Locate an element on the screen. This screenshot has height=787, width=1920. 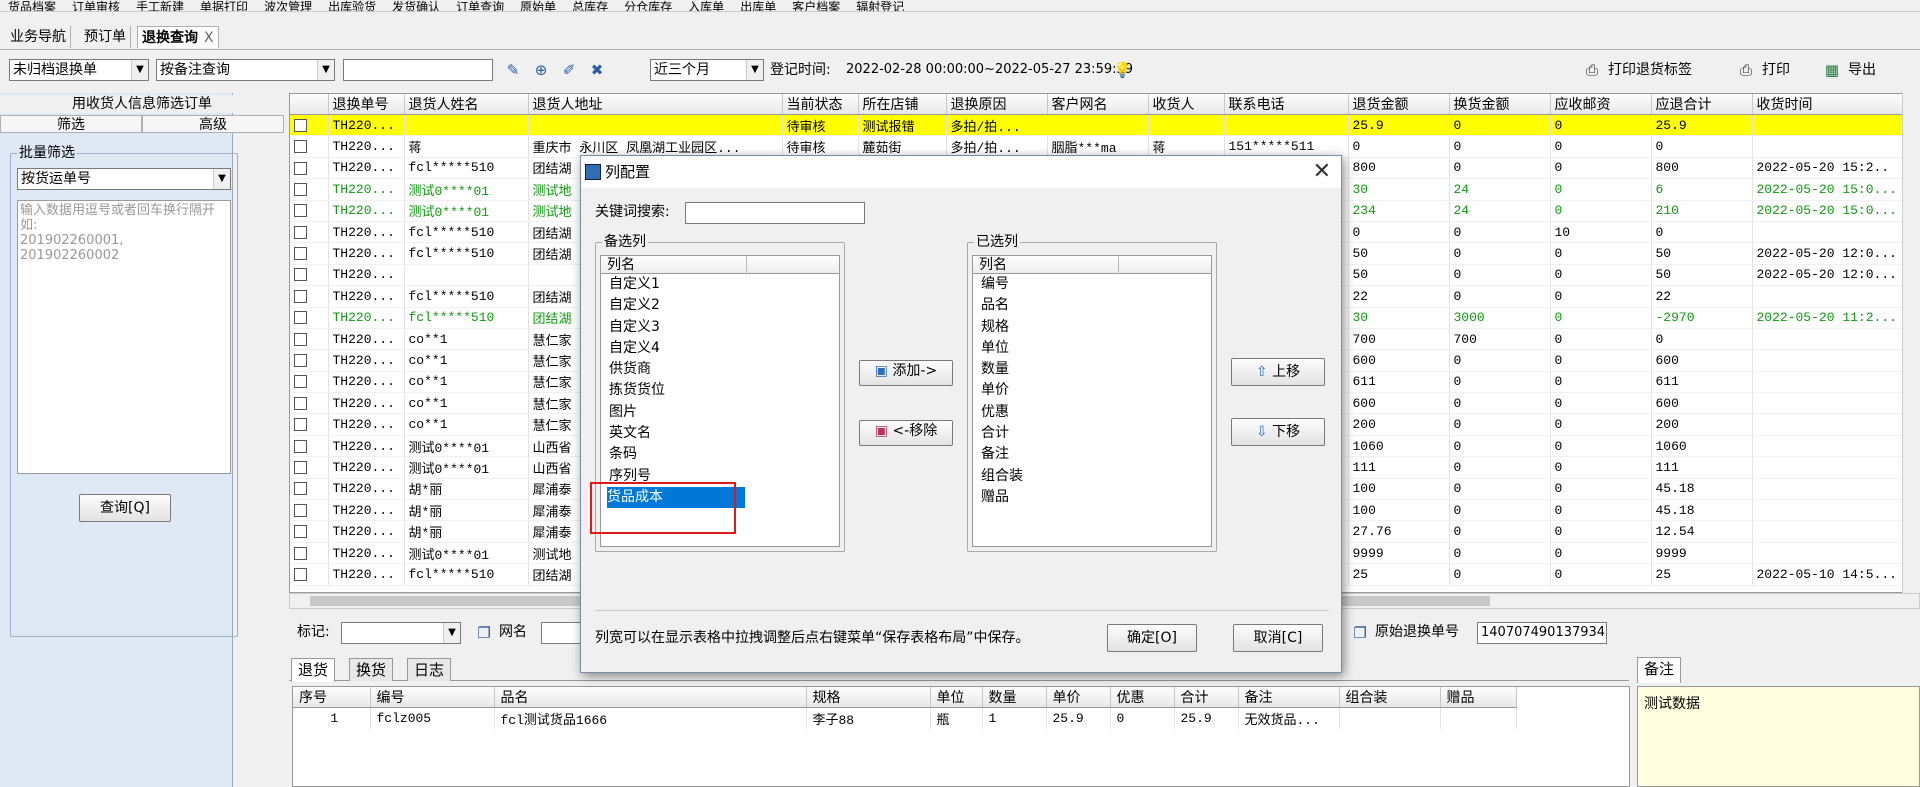
filter-edit-icon: ✐ is located at coordinates (569, 70).